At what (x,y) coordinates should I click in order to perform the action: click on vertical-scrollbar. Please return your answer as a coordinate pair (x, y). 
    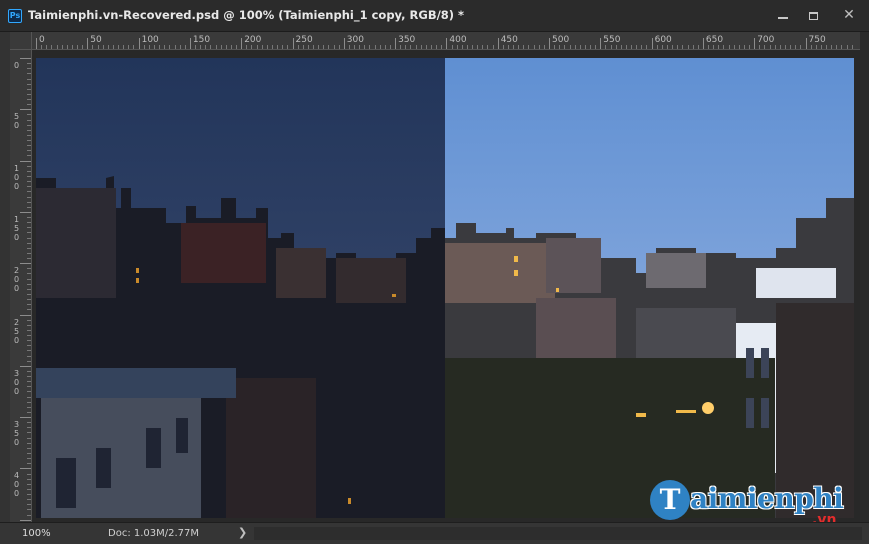
    Looking at the image, I should click on (864, 277).